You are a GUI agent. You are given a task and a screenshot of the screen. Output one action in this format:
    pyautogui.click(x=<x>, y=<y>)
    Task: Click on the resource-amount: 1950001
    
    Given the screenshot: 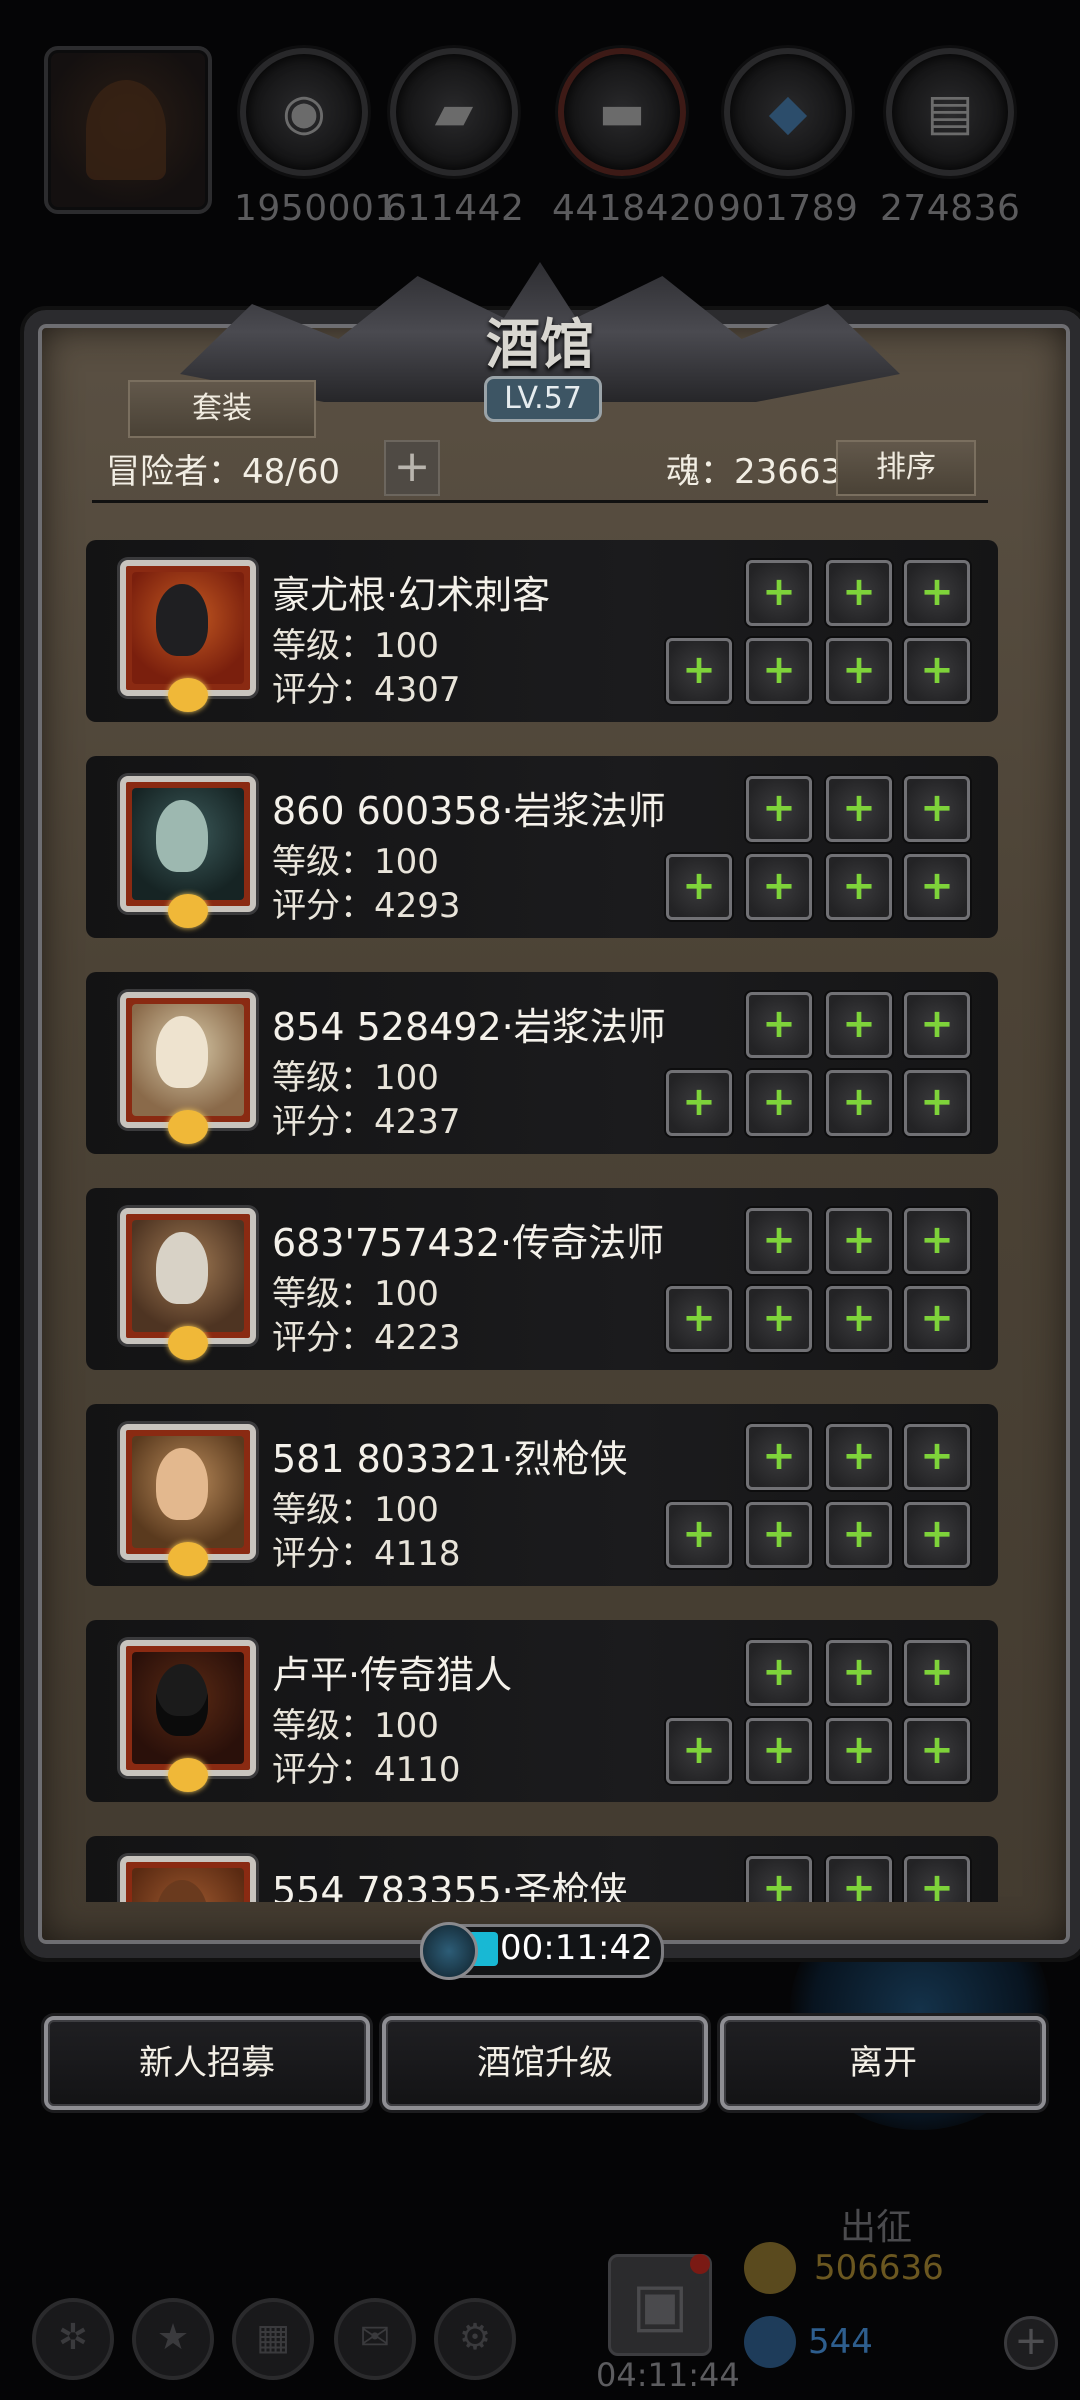 What is the action you would take?
    pyautogui.click(x=316, y=208)
    